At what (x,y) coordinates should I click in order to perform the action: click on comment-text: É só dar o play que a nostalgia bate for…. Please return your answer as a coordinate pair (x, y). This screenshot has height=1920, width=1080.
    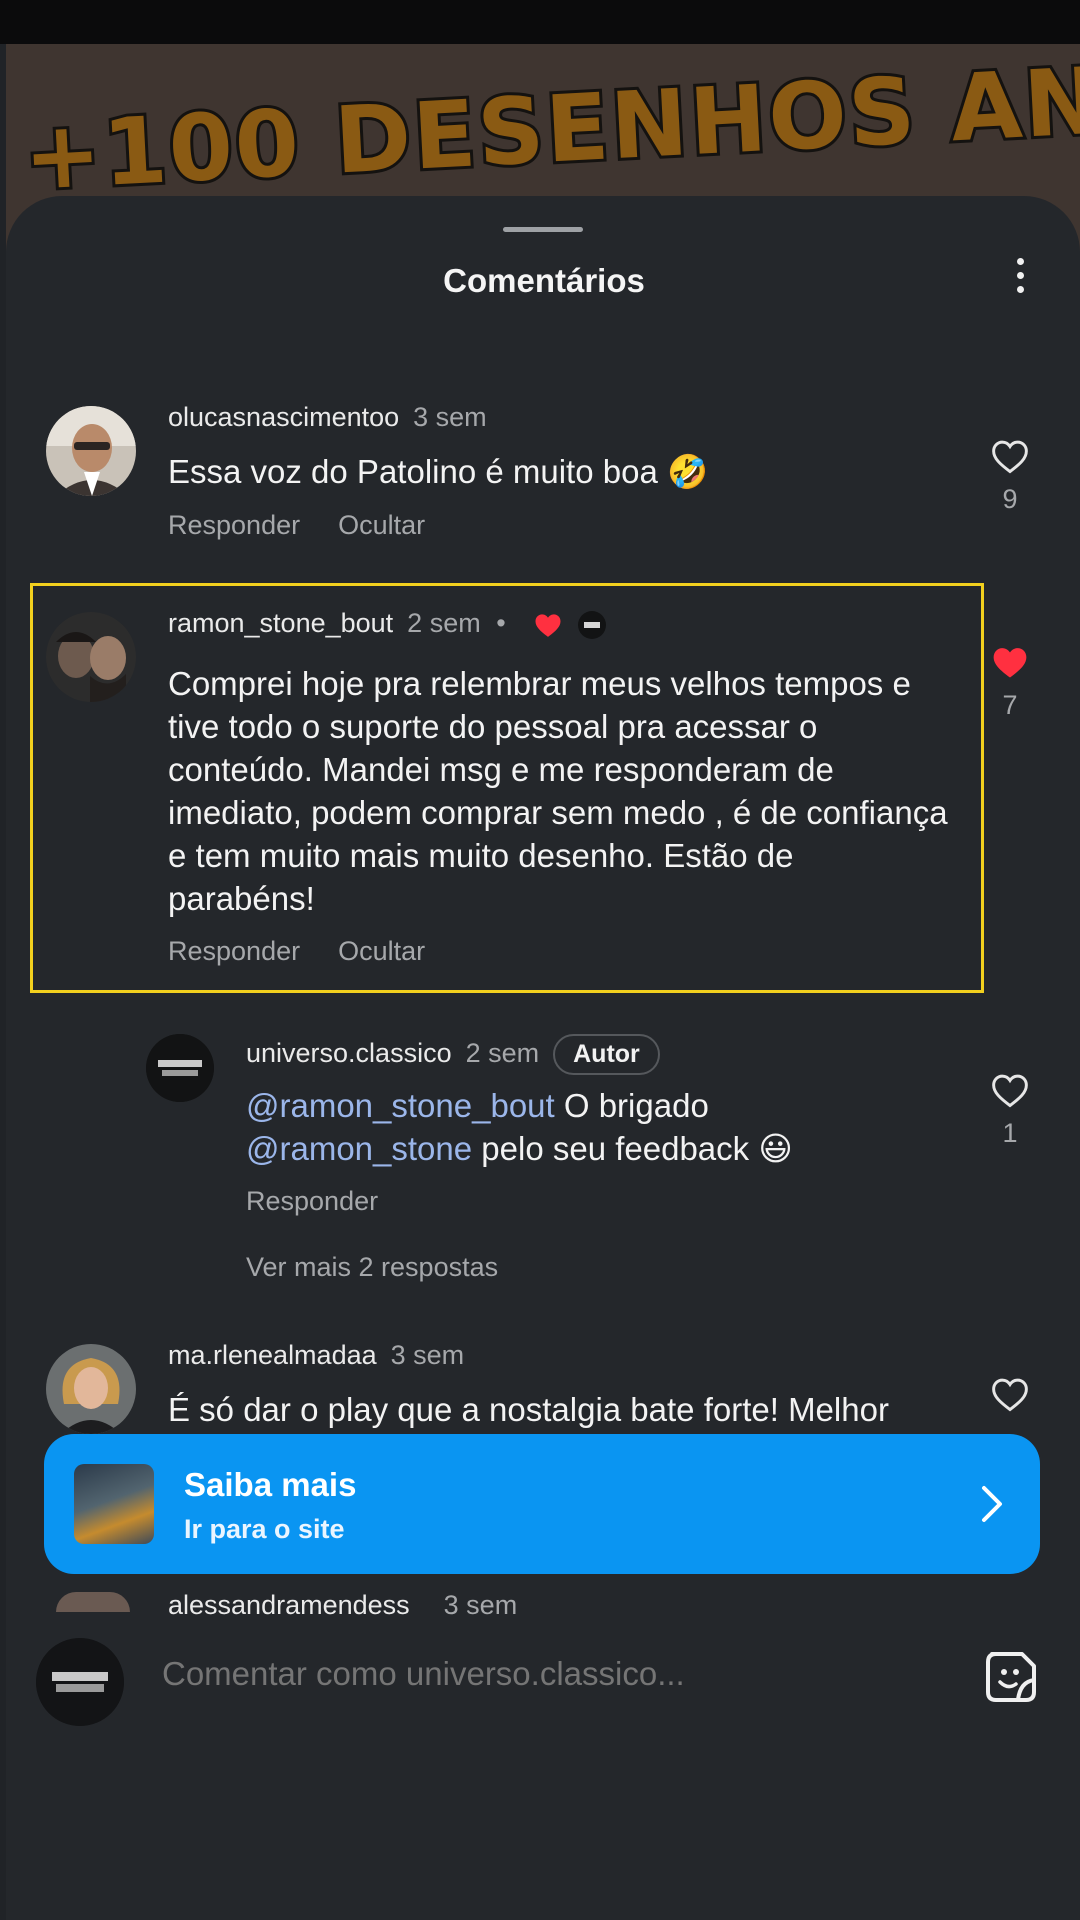
    Looking at the image, I should click on (528, 1409).